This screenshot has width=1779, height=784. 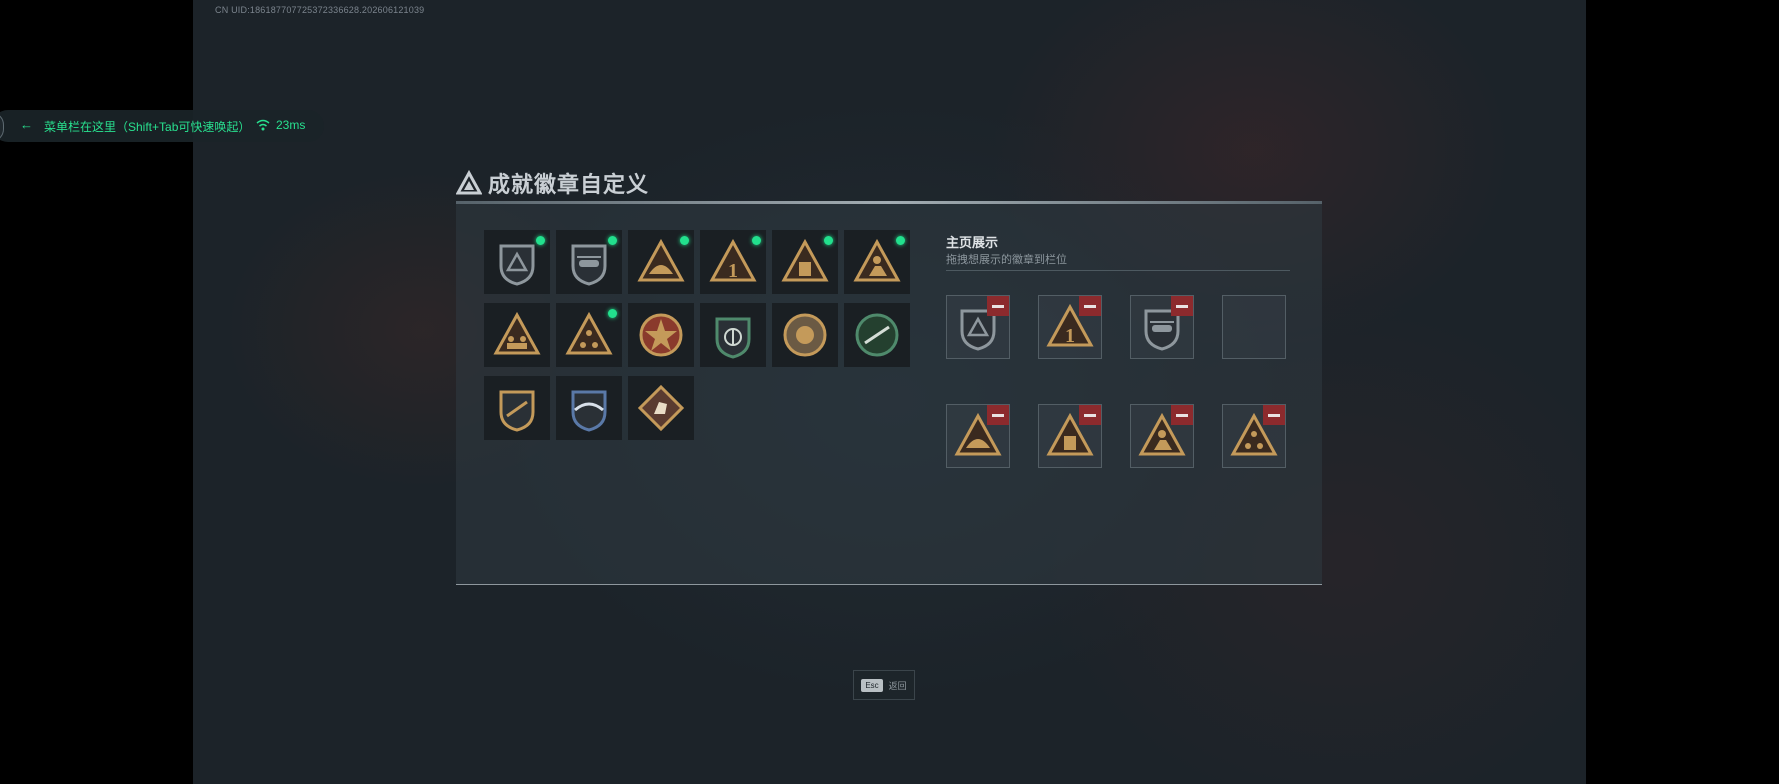 What do you see at coordinates (26, 124) in the screenshot?
I see `arrow-left-icon: ←` at bounding box center [26, 124].